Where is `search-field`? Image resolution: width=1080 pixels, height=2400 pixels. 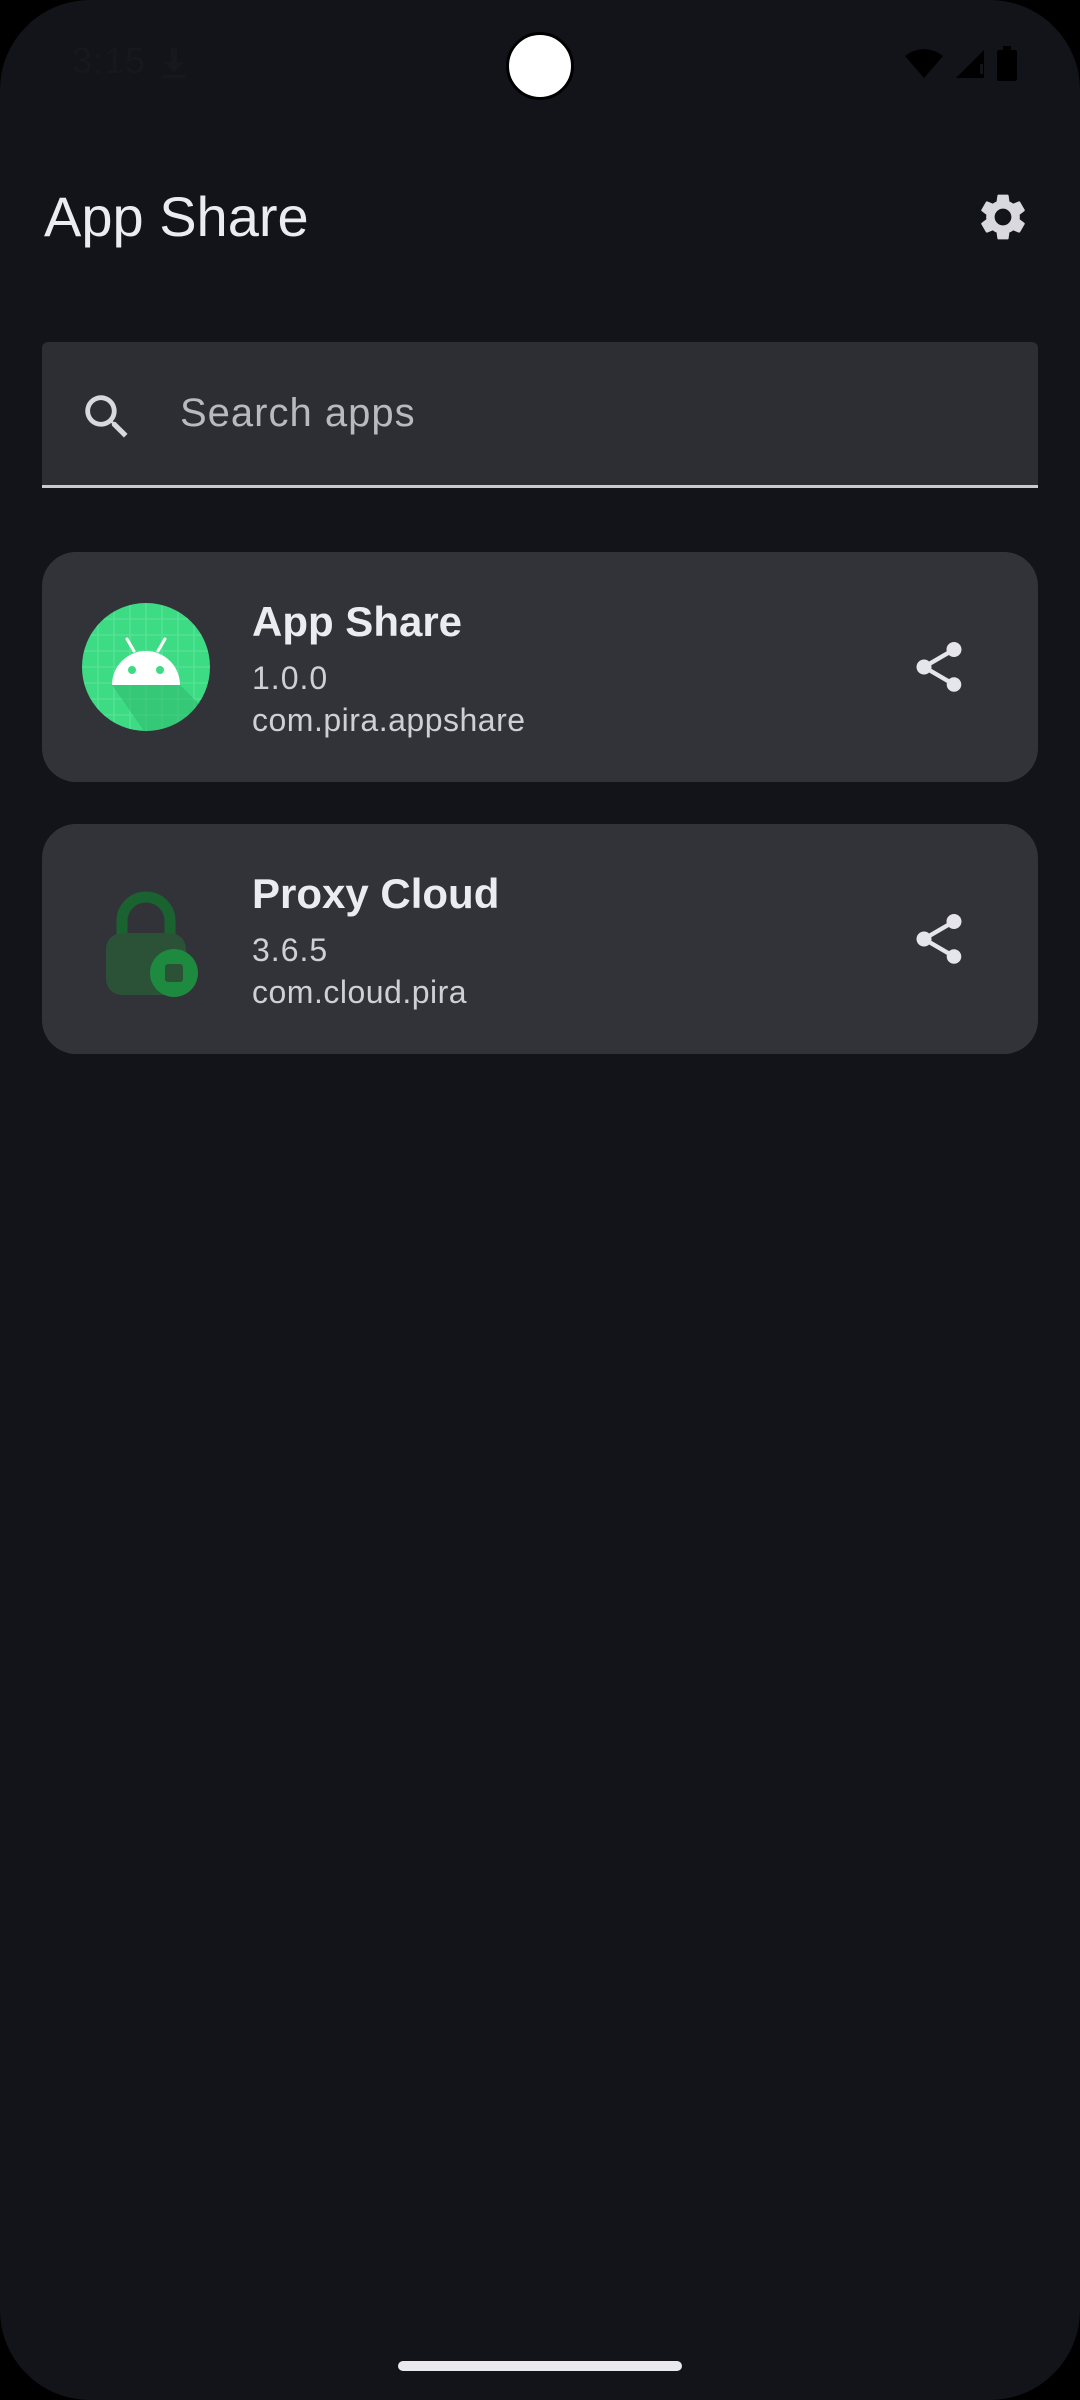
search-field is located at coordinates (540, 415).